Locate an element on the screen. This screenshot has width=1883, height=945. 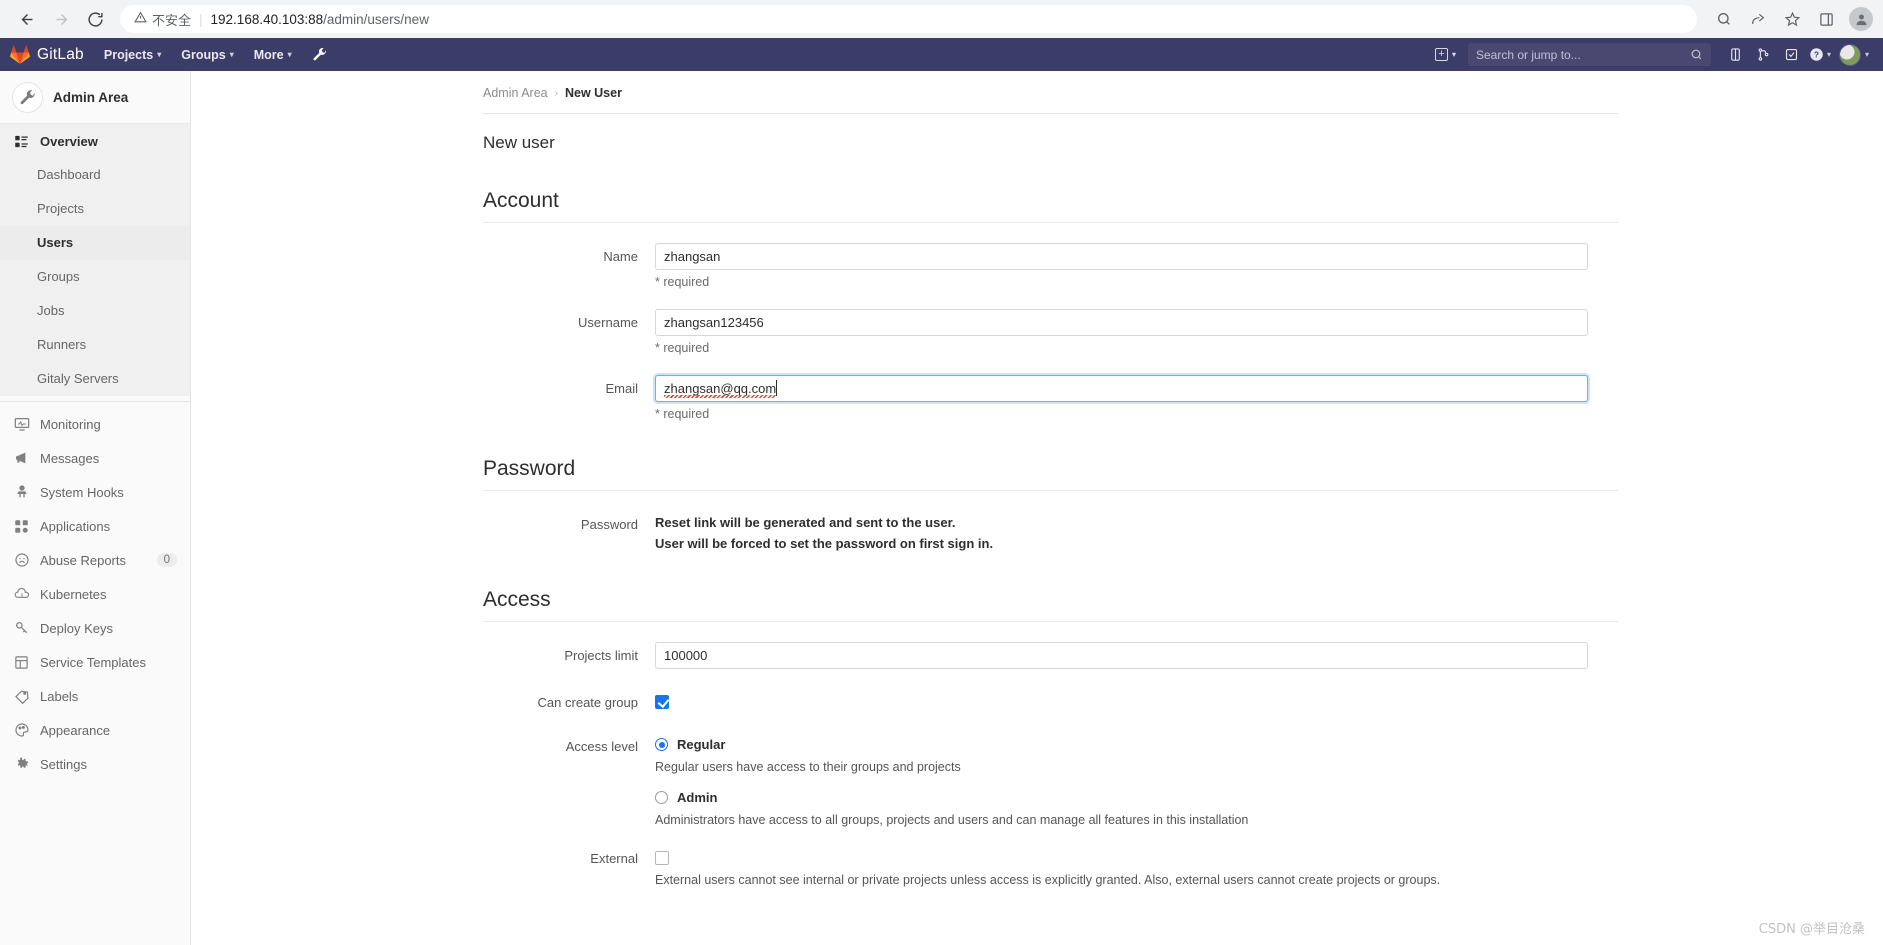
username-required-hint: * required is located at coordinates (682, 348).